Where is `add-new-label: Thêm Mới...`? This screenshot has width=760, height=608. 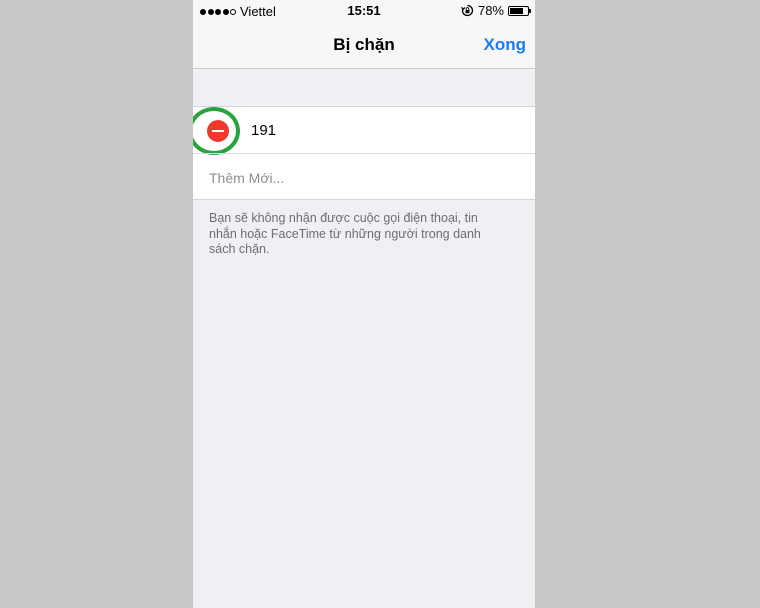 add-new-label: Thêm Mới... is located at coordinates (246, 178).